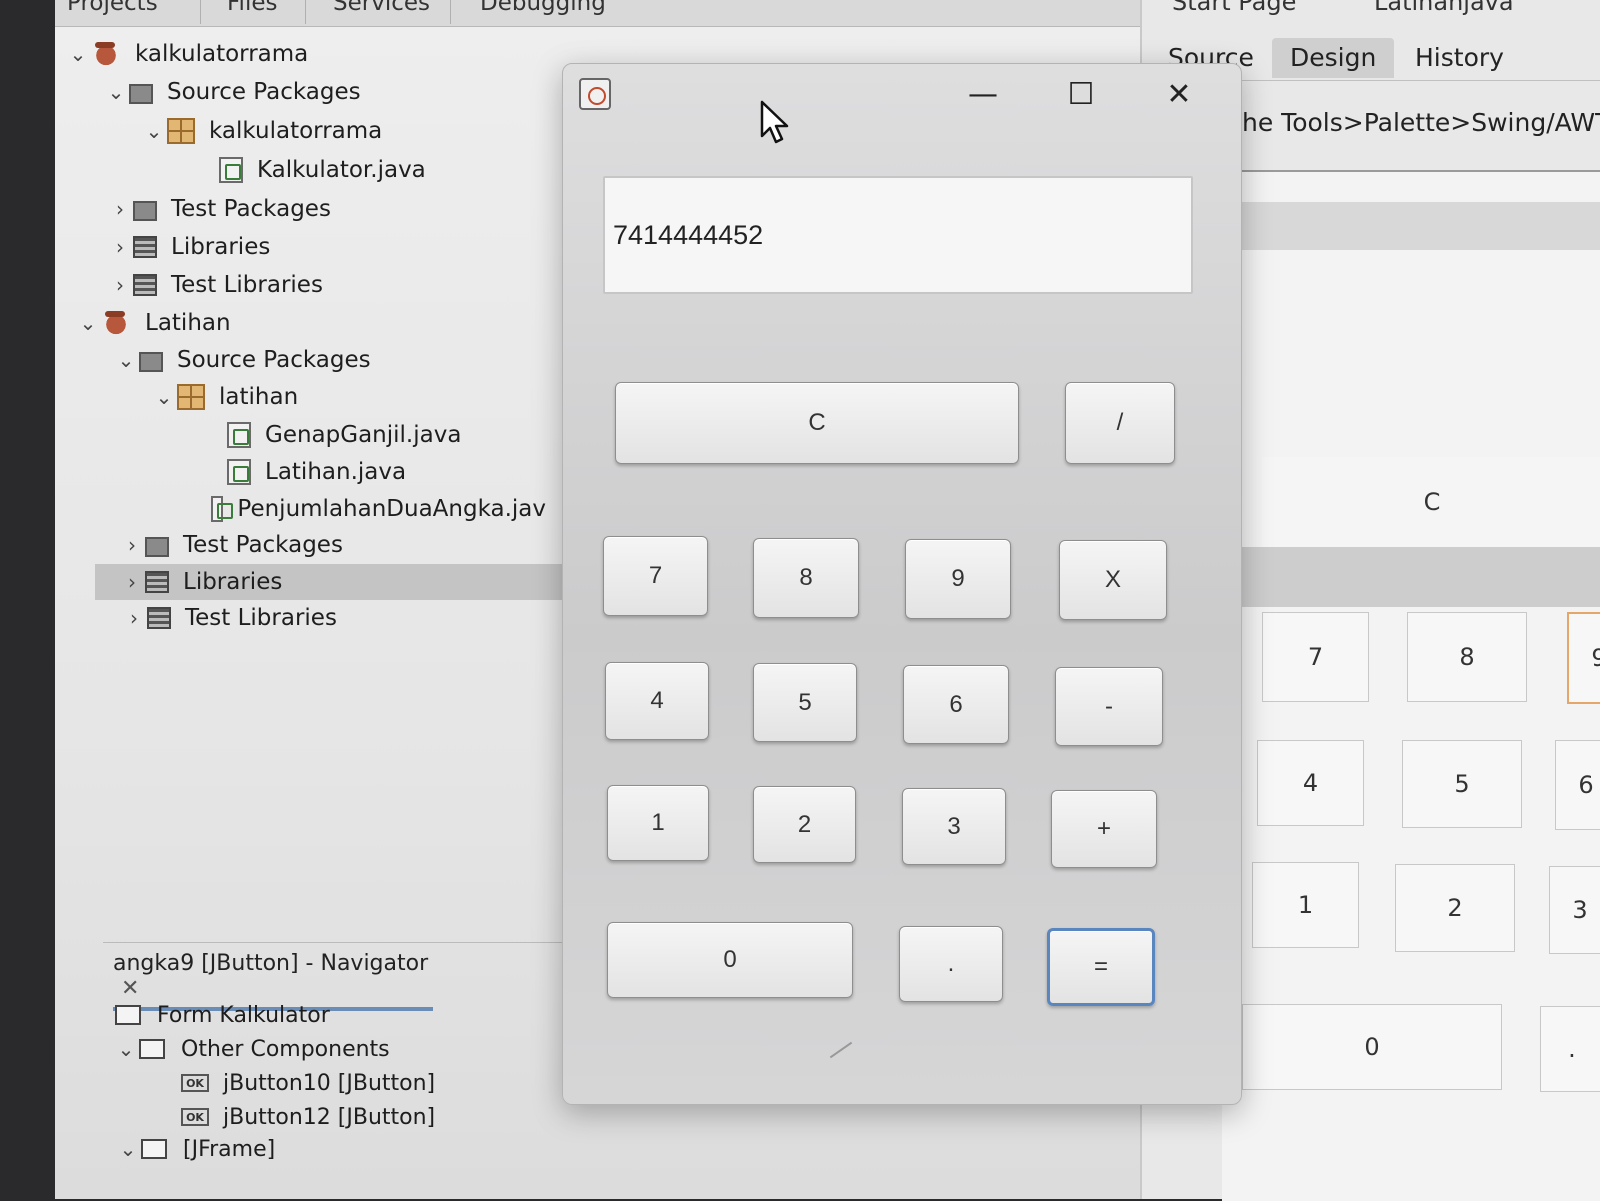 The height and width of the screenshot is (1201, 1600). What do you see at coordinates (309, 170) in the screenshot?
I see `tree-item-java-file: Kalkulator.java` at bounding box center [309, 170].